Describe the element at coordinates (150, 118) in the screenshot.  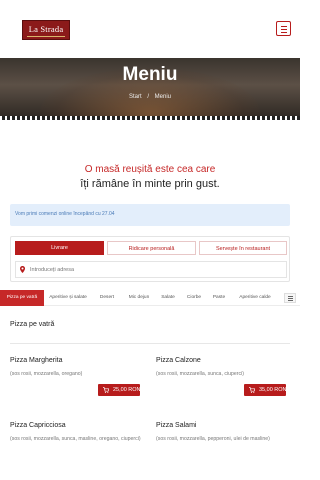
I see `hero-film-strip-divider` at that location.